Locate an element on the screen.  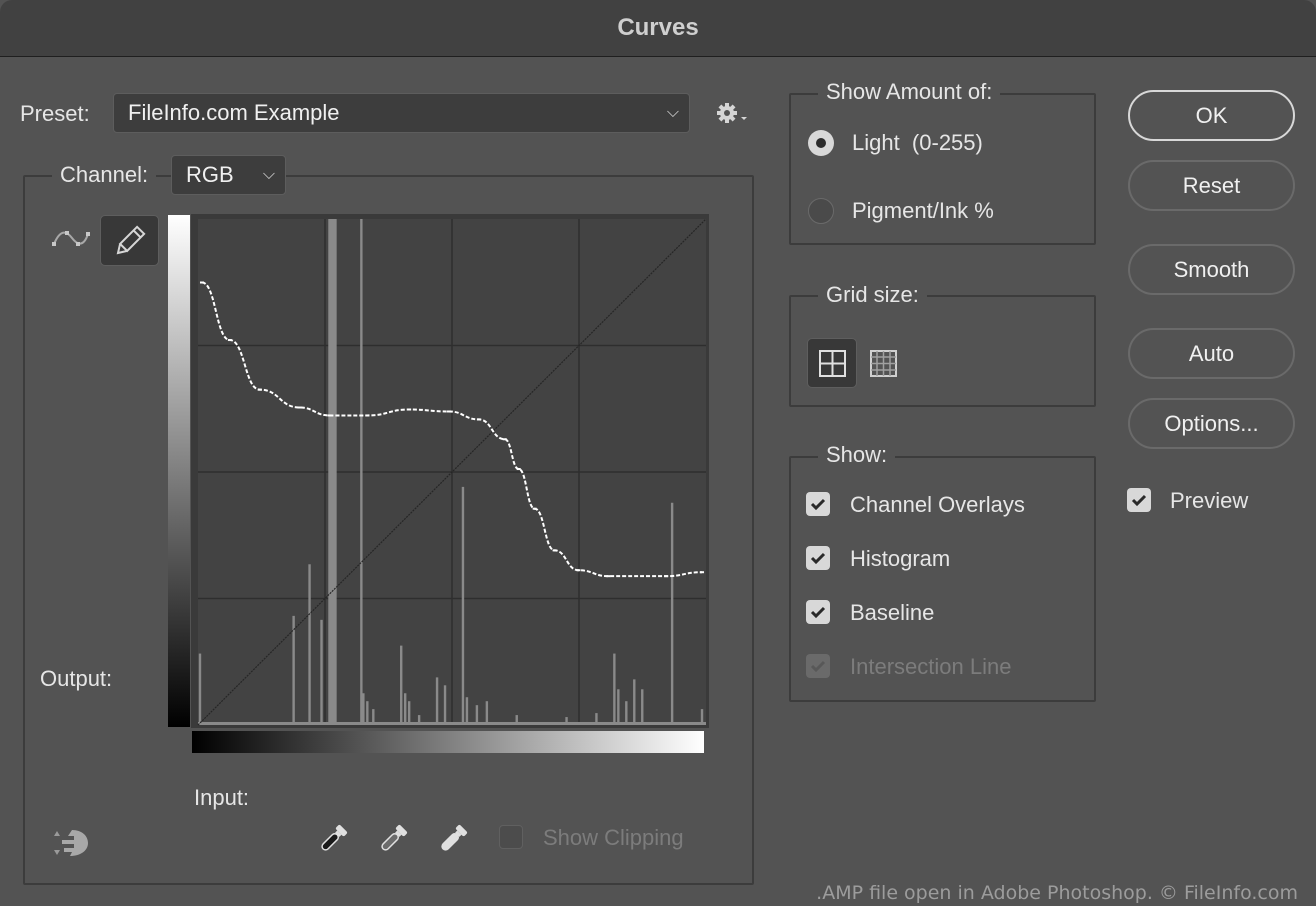
channel-overlays-checkbox is located at coordinates (818, 504).